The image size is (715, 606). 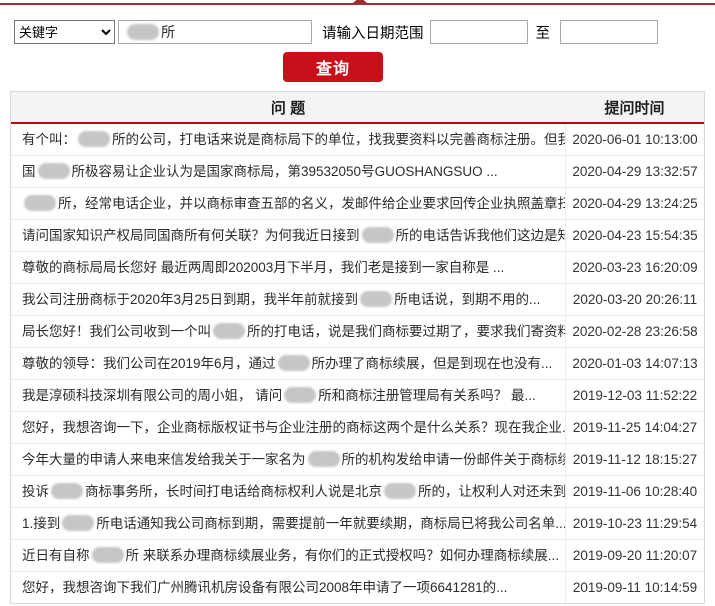 What do you see at coordinates (635, 139) in the screenshot?
I see `time-cell: 2020-06-01 10:13:00` at bounding box center [635, 139].